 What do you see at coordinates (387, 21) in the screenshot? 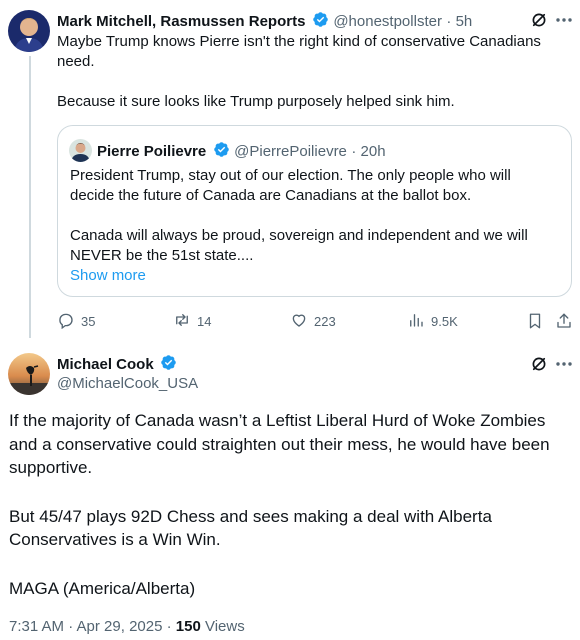
I see `author-handle: @honestpollster` at bounding box center [387, 21].